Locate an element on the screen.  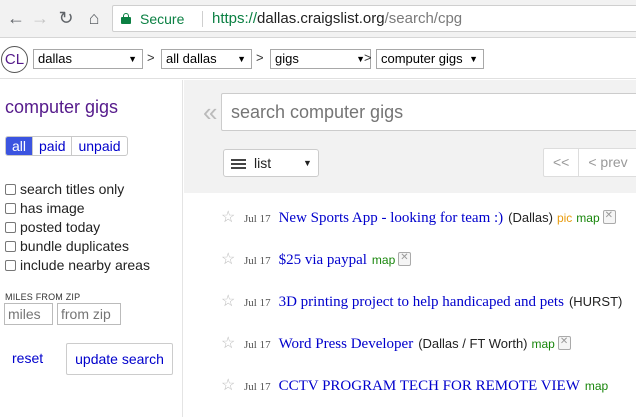
pay-filter-all: all is located at coordinates (20, 146).